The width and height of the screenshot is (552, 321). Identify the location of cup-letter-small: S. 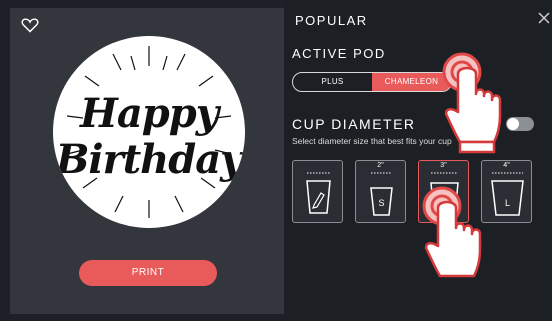
(381, 203).